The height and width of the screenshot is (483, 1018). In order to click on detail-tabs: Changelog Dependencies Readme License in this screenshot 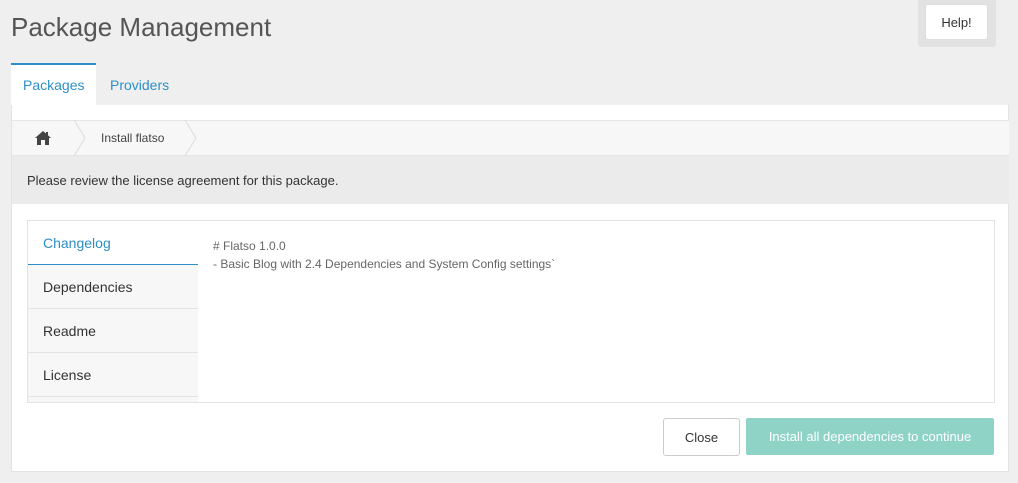, I will do `click(113, 311)`.